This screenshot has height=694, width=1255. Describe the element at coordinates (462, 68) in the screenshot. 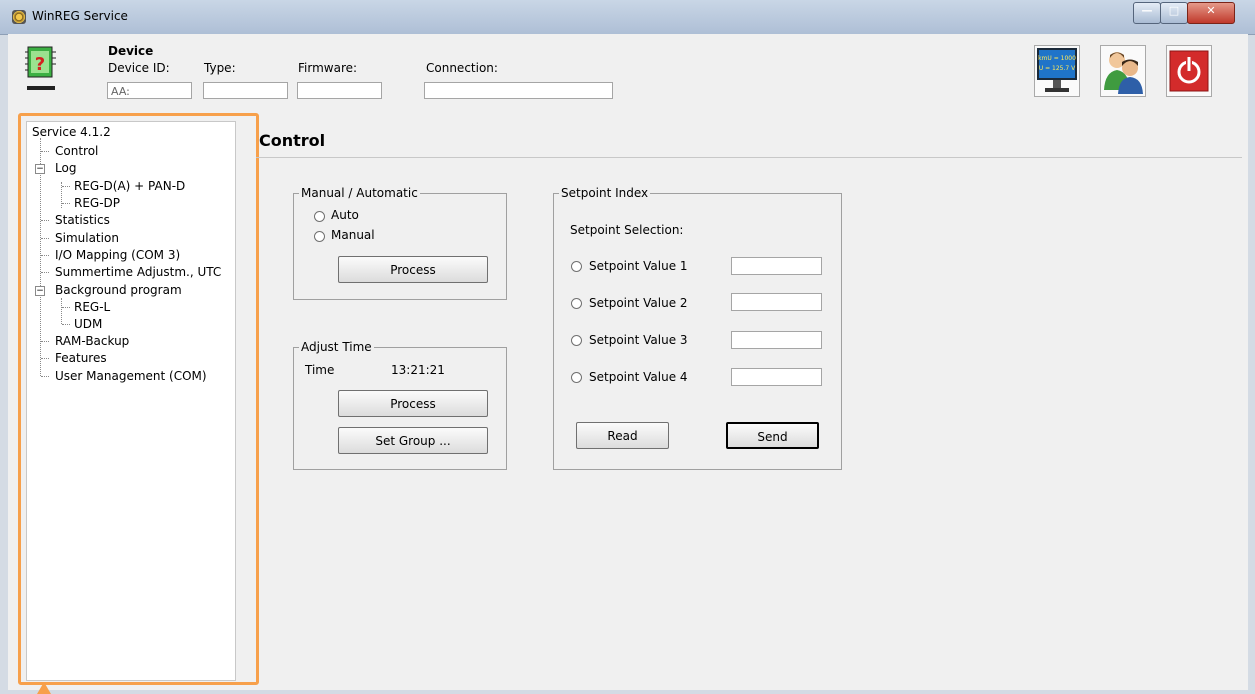

I see `connection-label: Connection:` at that location.